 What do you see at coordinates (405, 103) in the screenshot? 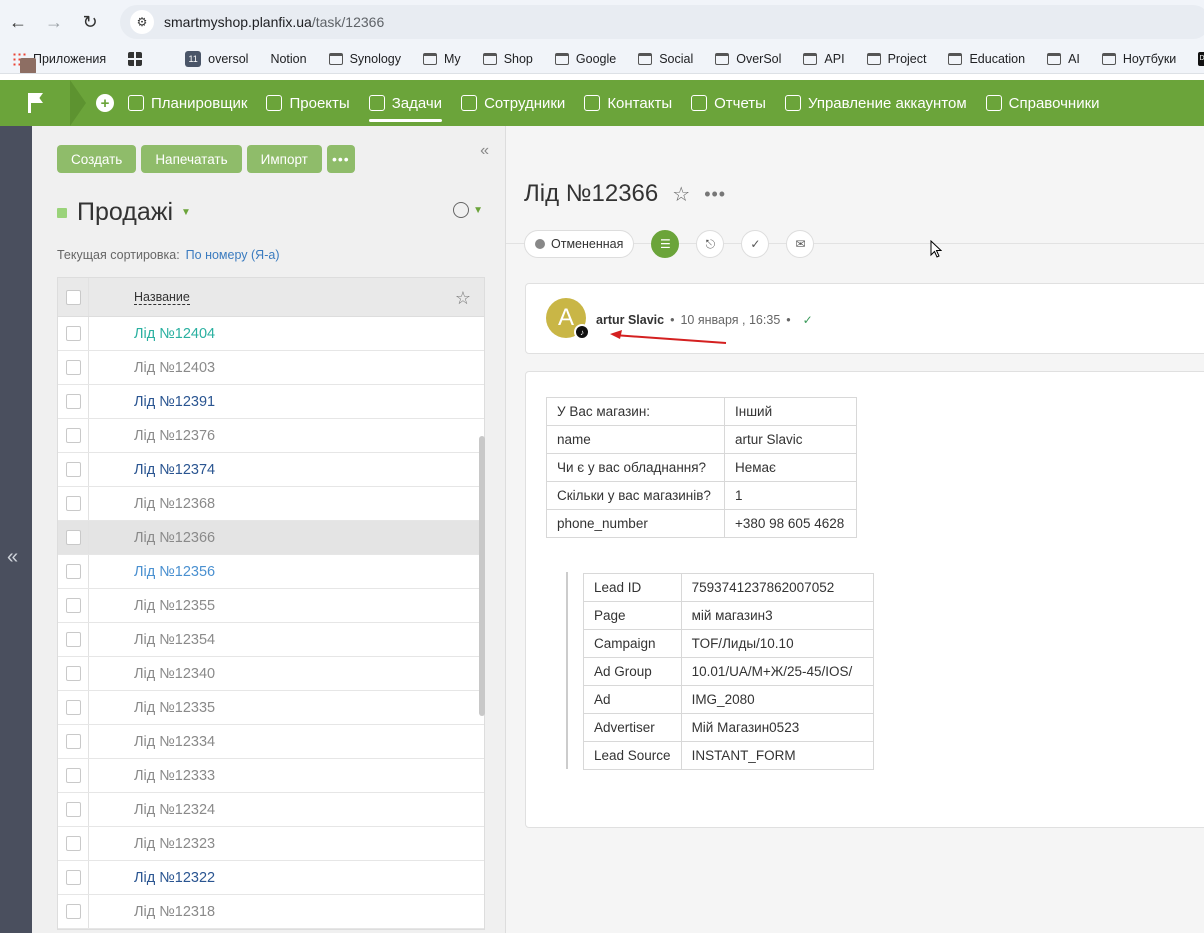
I see `nav-item: Задачи` at bounding box center [405, 103].